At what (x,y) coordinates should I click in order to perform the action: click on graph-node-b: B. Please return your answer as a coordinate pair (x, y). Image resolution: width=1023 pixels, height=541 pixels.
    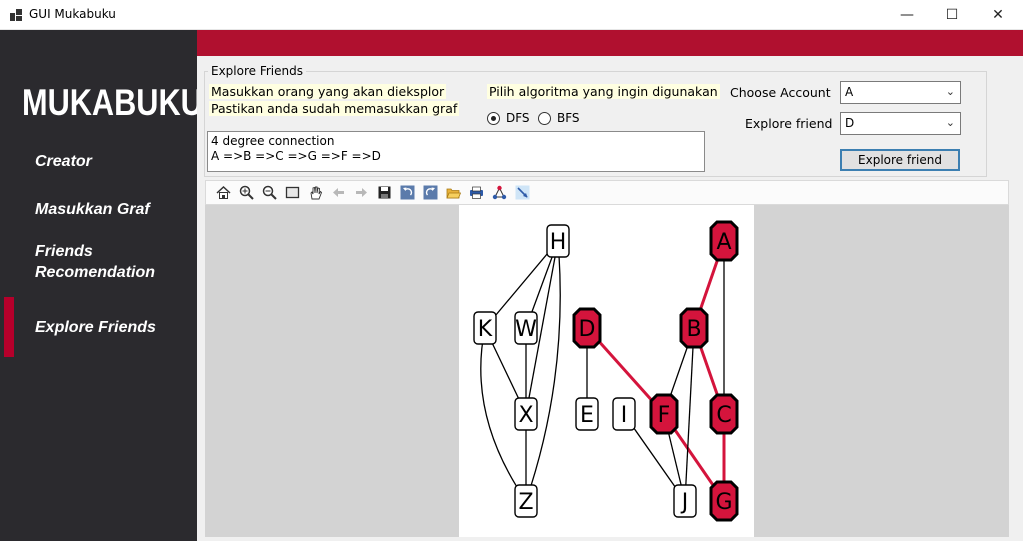
    Looking at the image, I should click on (694, 328).